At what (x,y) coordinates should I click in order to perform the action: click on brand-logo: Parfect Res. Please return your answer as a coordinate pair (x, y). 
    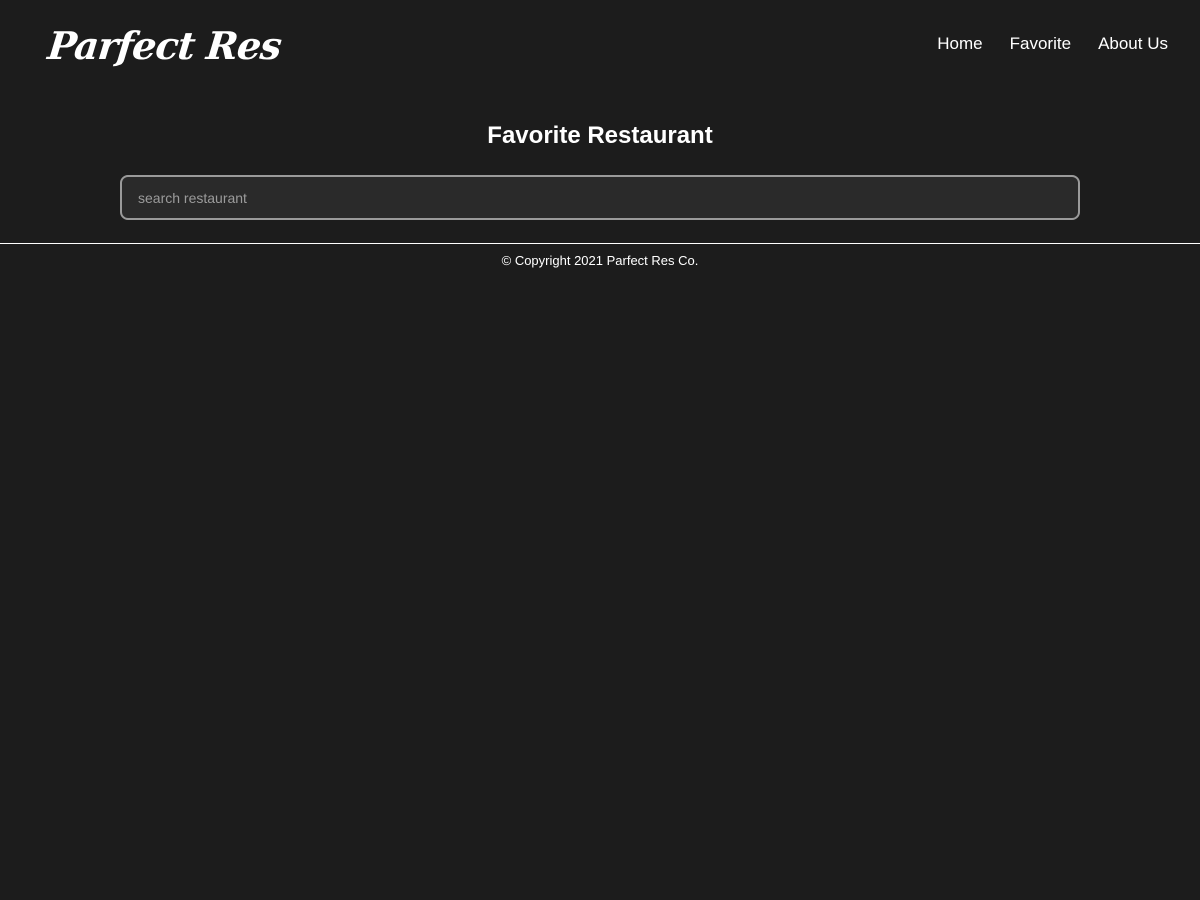
    Looking at the image, I should click on (164, 46).